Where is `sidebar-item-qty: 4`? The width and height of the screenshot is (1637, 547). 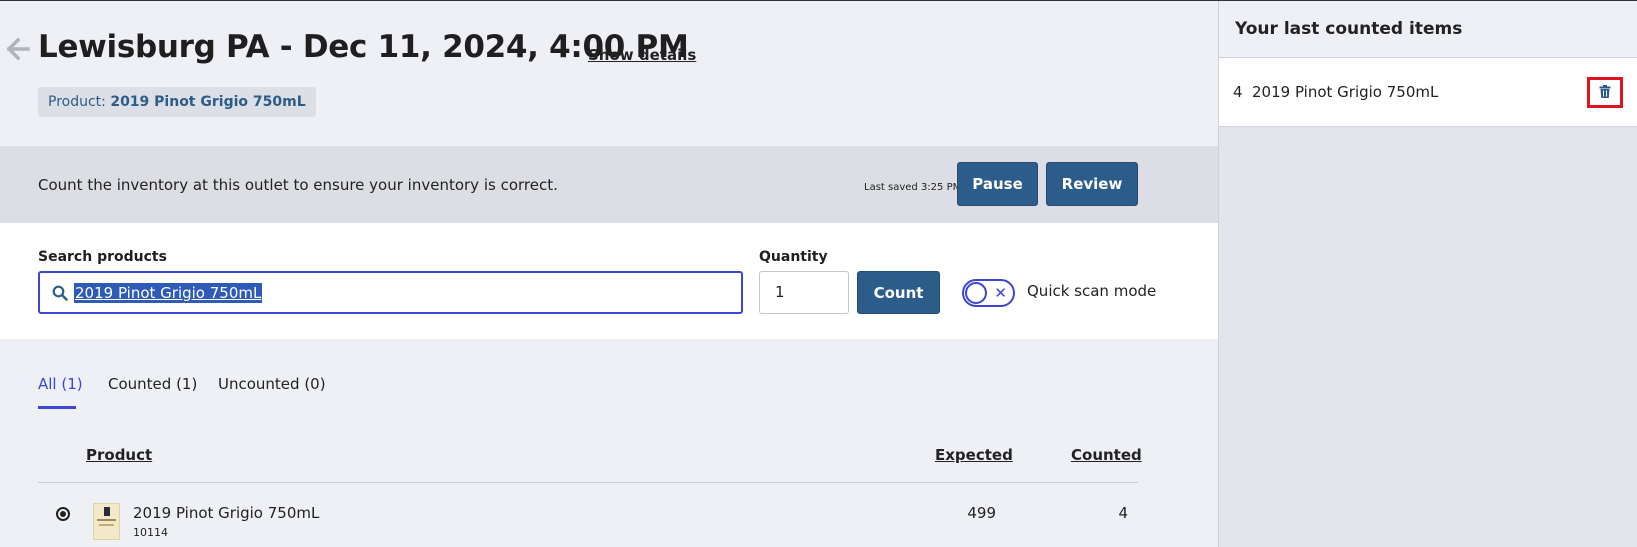 sidebar-item-qty: 4 is located at coordinates (1238, 92).